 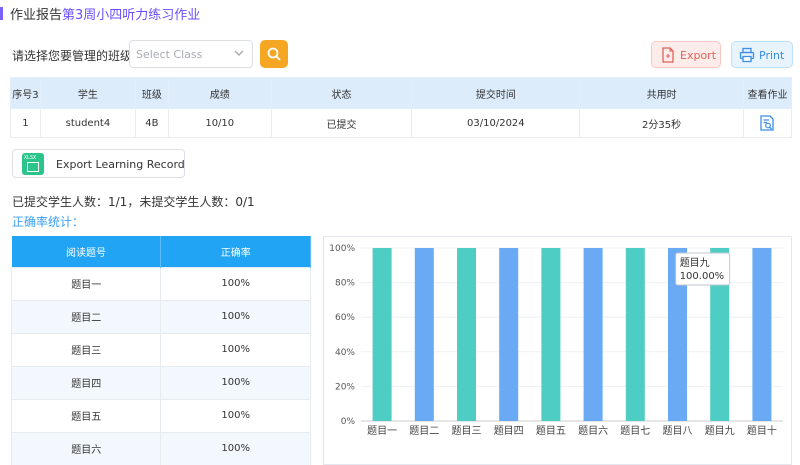 I want to click on column-header: 共用时, so click(x=661, y=93).